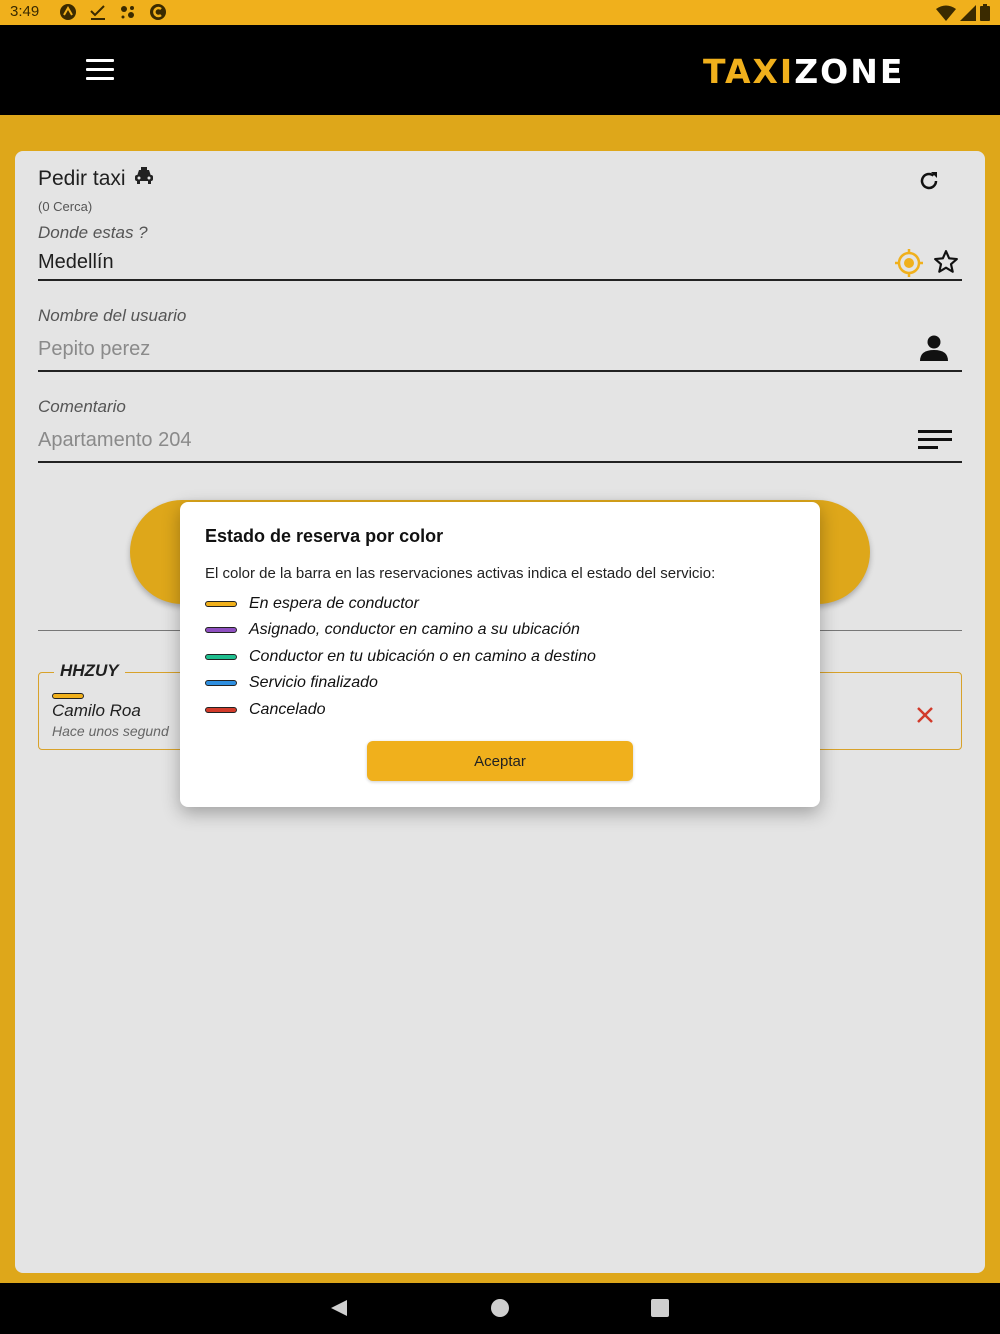  What do you see at coordinates (128, 12) in the screenshot?
I see `assistant-icon` at bounding box center [128, 12].